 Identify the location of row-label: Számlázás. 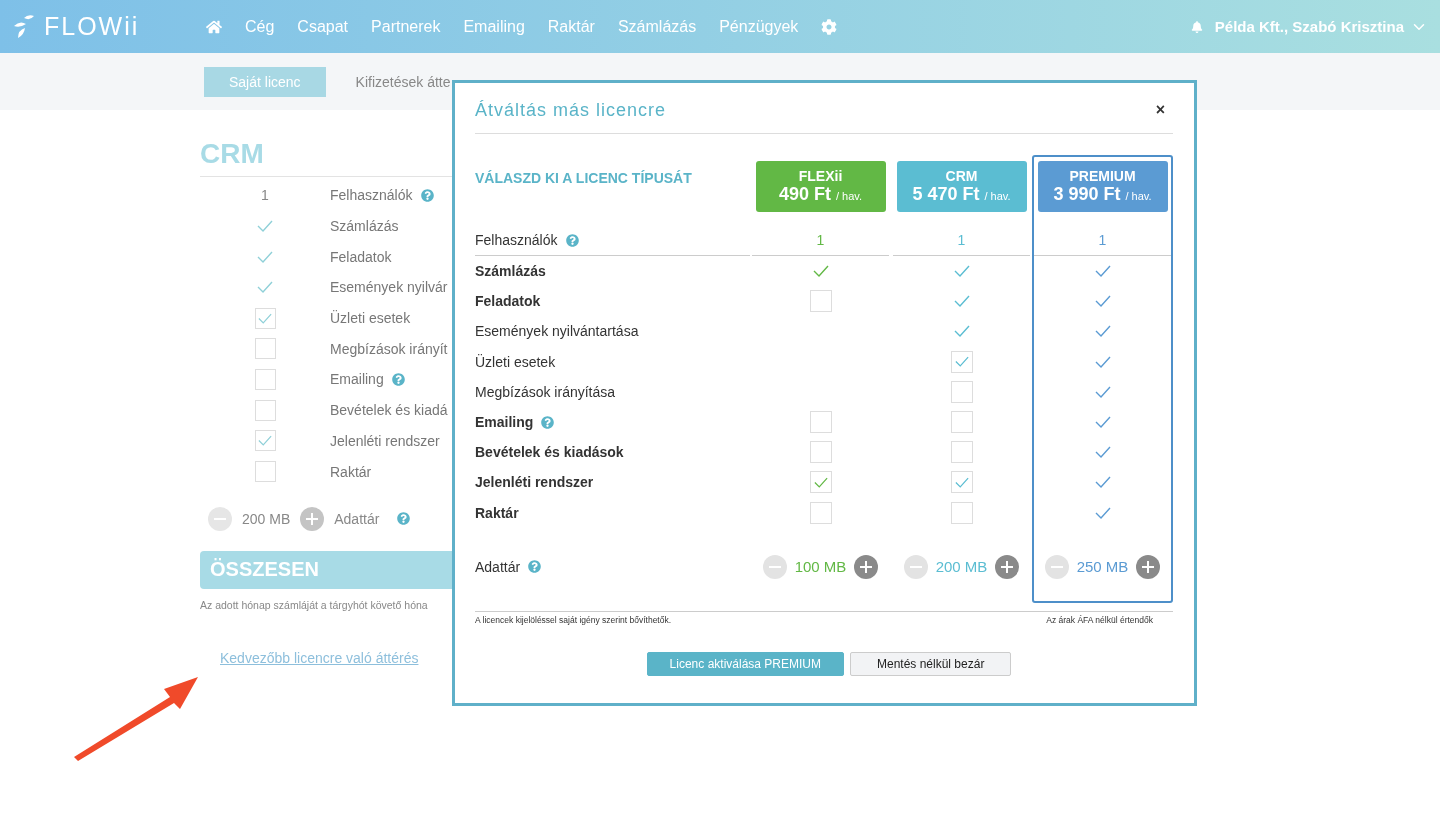
(510, 271).